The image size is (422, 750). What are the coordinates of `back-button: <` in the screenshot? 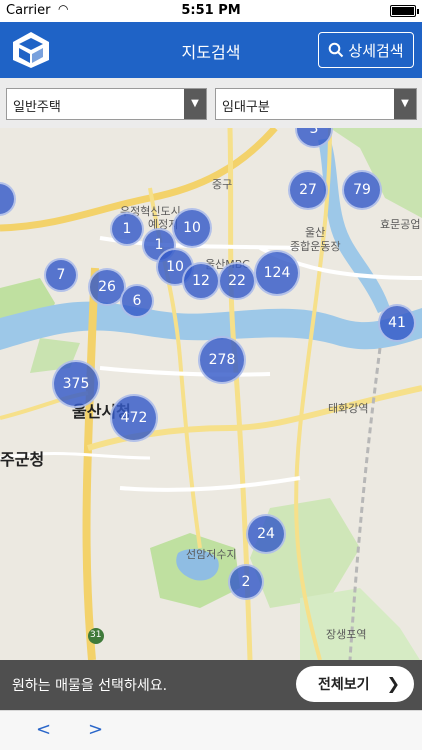 It's located at (43, 729).